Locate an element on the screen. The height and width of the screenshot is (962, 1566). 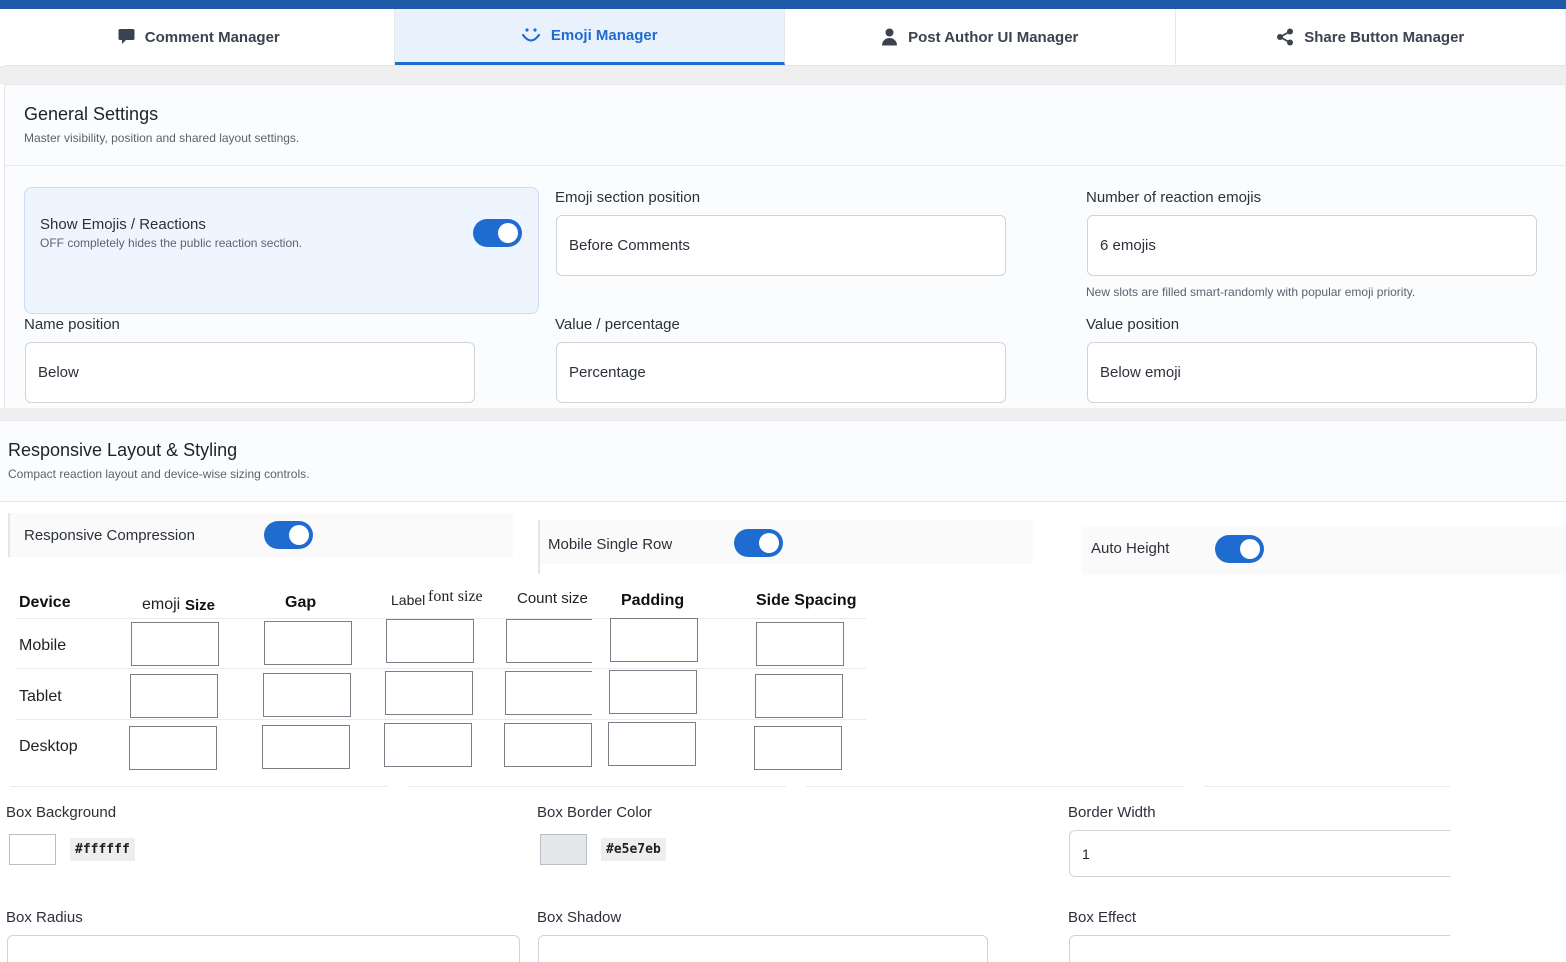
emoji-count-value: 6 emojis is located at coordinates (1128, 245).